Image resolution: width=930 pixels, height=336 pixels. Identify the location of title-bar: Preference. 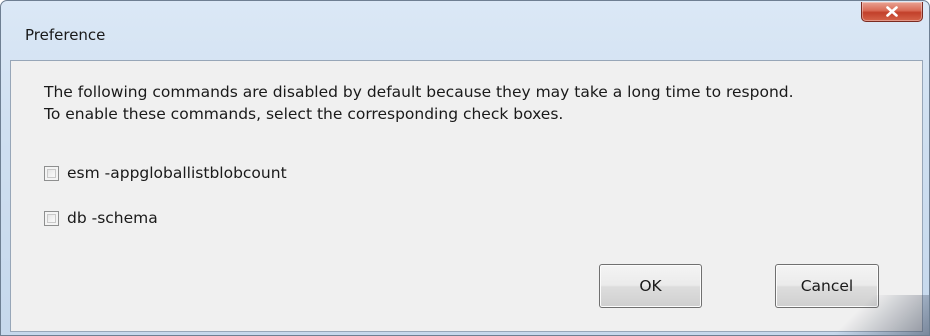
(465, 22).